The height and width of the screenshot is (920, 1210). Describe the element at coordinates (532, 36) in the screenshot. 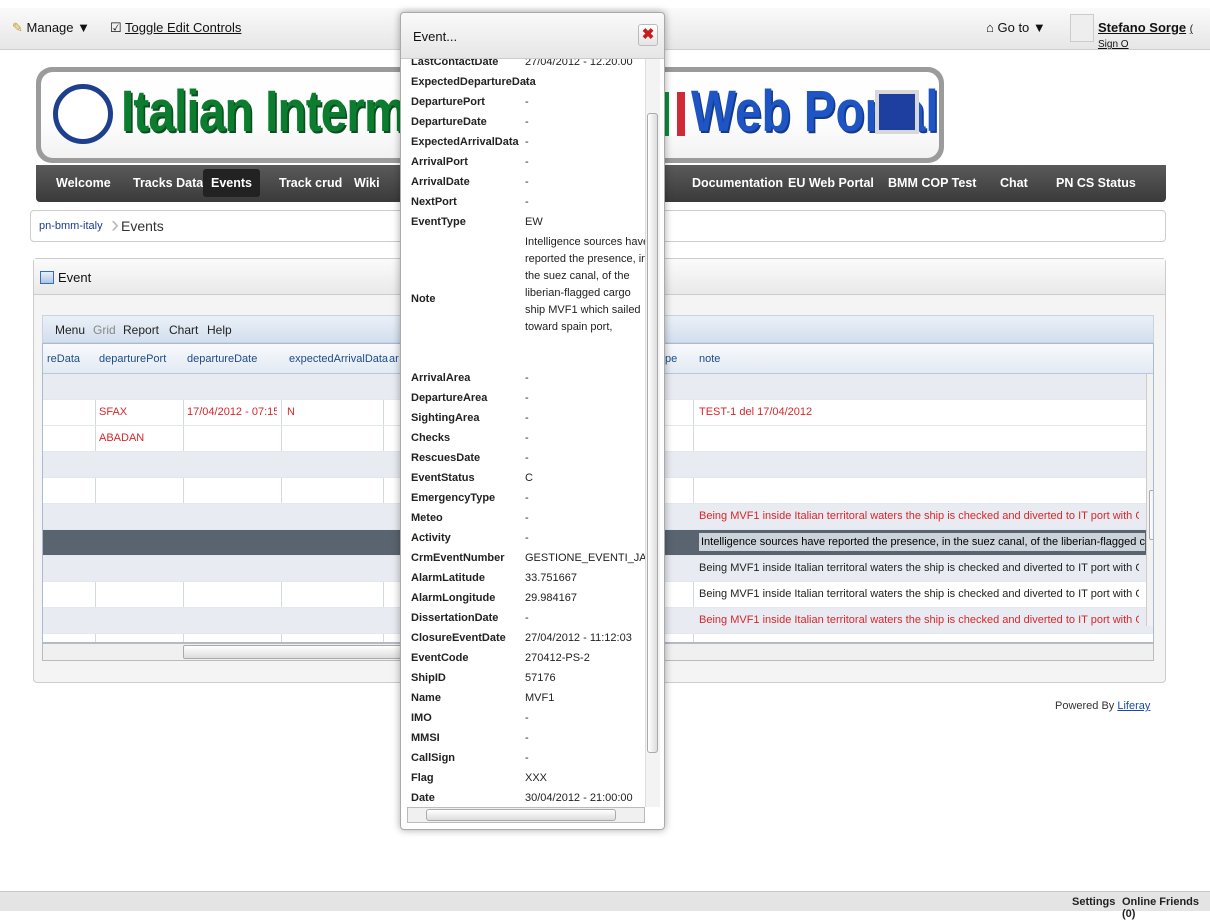

I see `dialog-header: Event... ✖` at that location.